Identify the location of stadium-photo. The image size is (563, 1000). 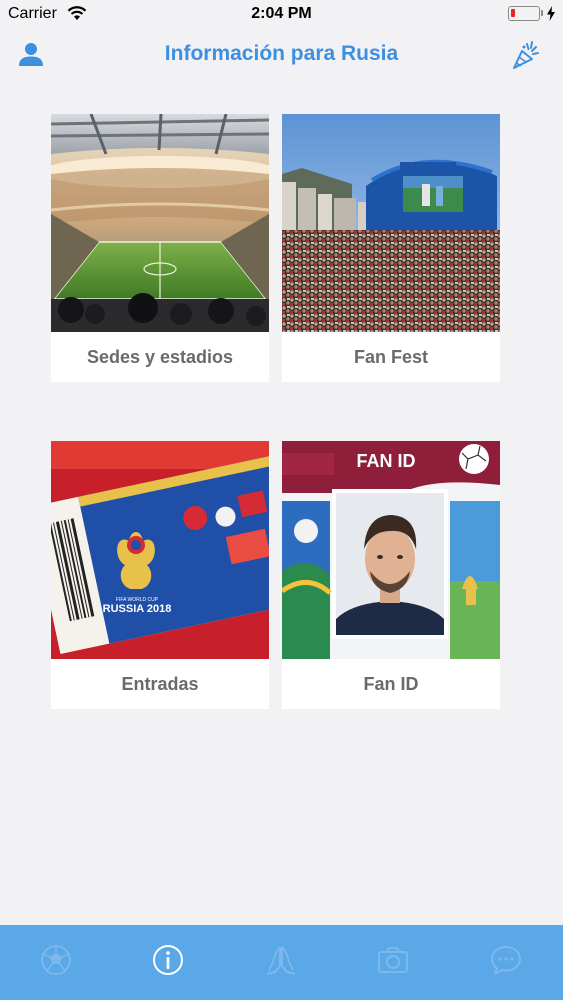
(160, 223).